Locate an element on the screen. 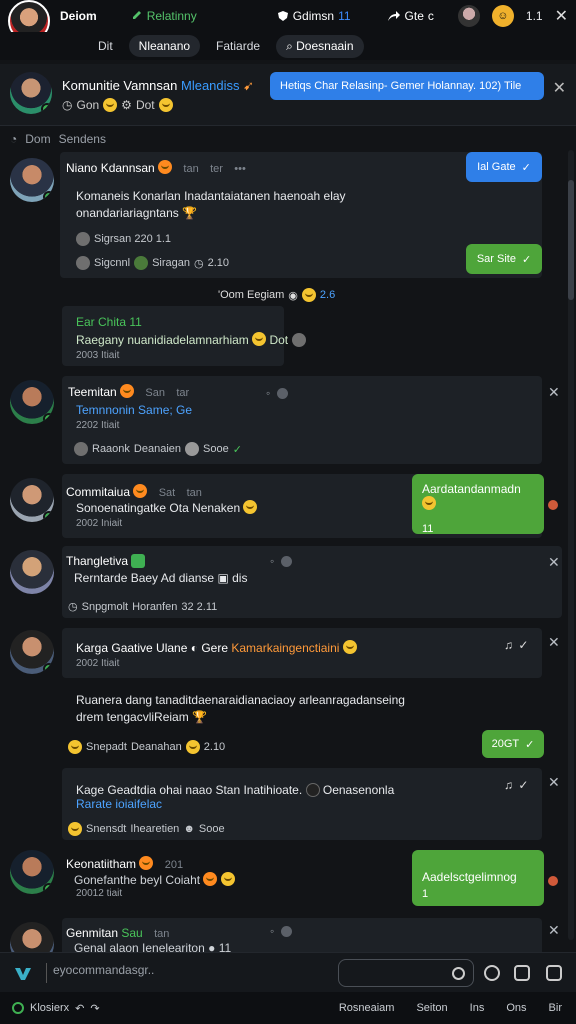 The height and width of the screenshot is (1024, 576). back-icon: ↶ is located at coordinates (79, 1008).